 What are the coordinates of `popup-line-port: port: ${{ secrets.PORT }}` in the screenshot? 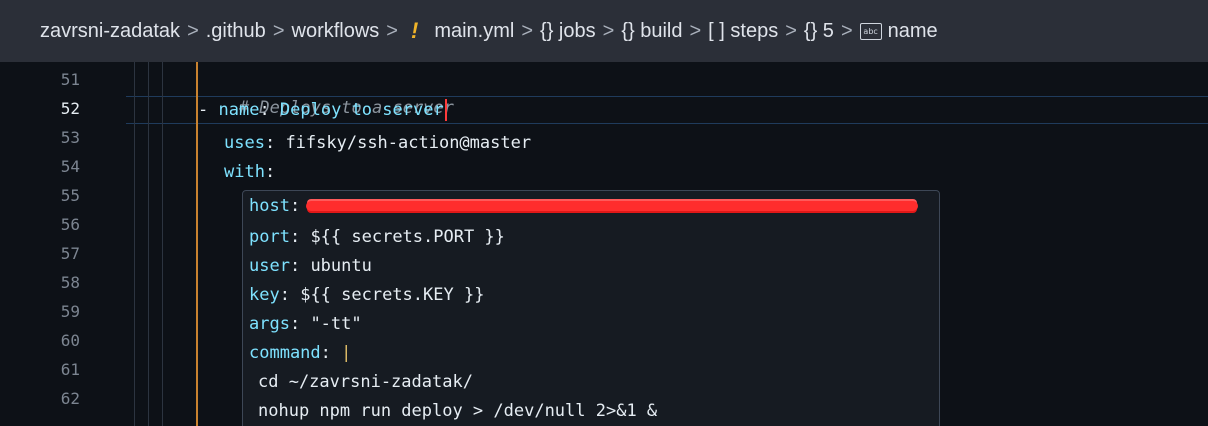 It's located at (377, 237).